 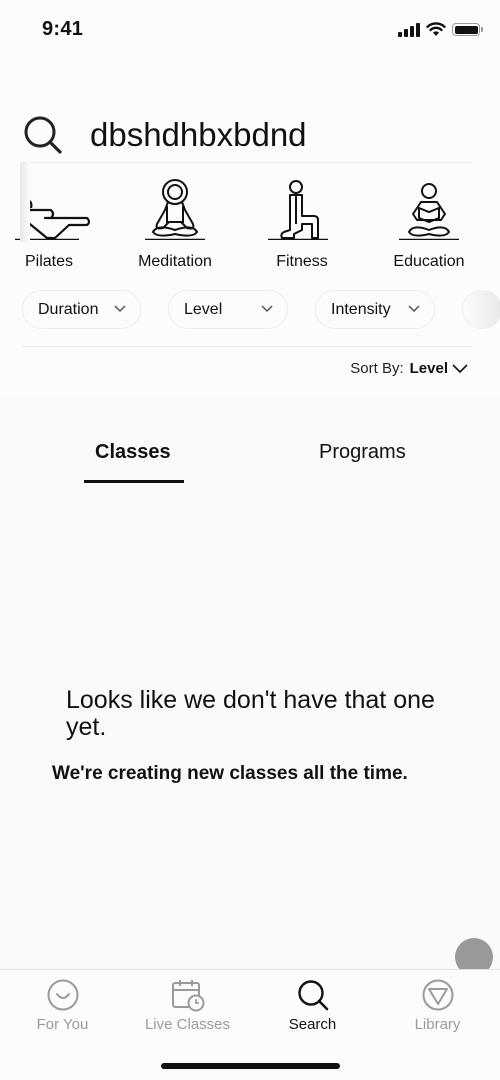 I want to click on category-fitness: Fitness, so click(x=302, y=224).